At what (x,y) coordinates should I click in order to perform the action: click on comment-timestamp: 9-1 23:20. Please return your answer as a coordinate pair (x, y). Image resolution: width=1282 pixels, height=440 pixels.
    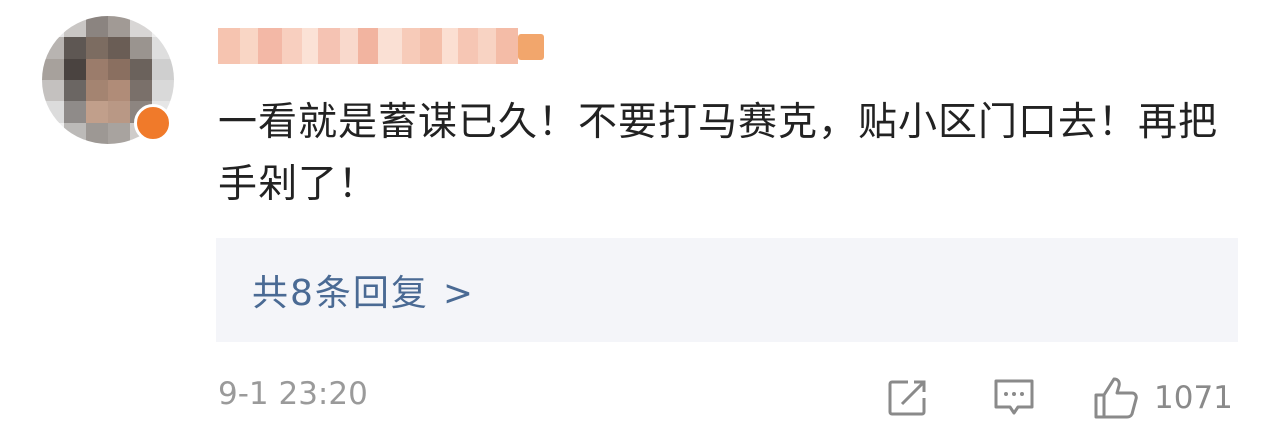
    Looking at the image, I should click on (293, 394).